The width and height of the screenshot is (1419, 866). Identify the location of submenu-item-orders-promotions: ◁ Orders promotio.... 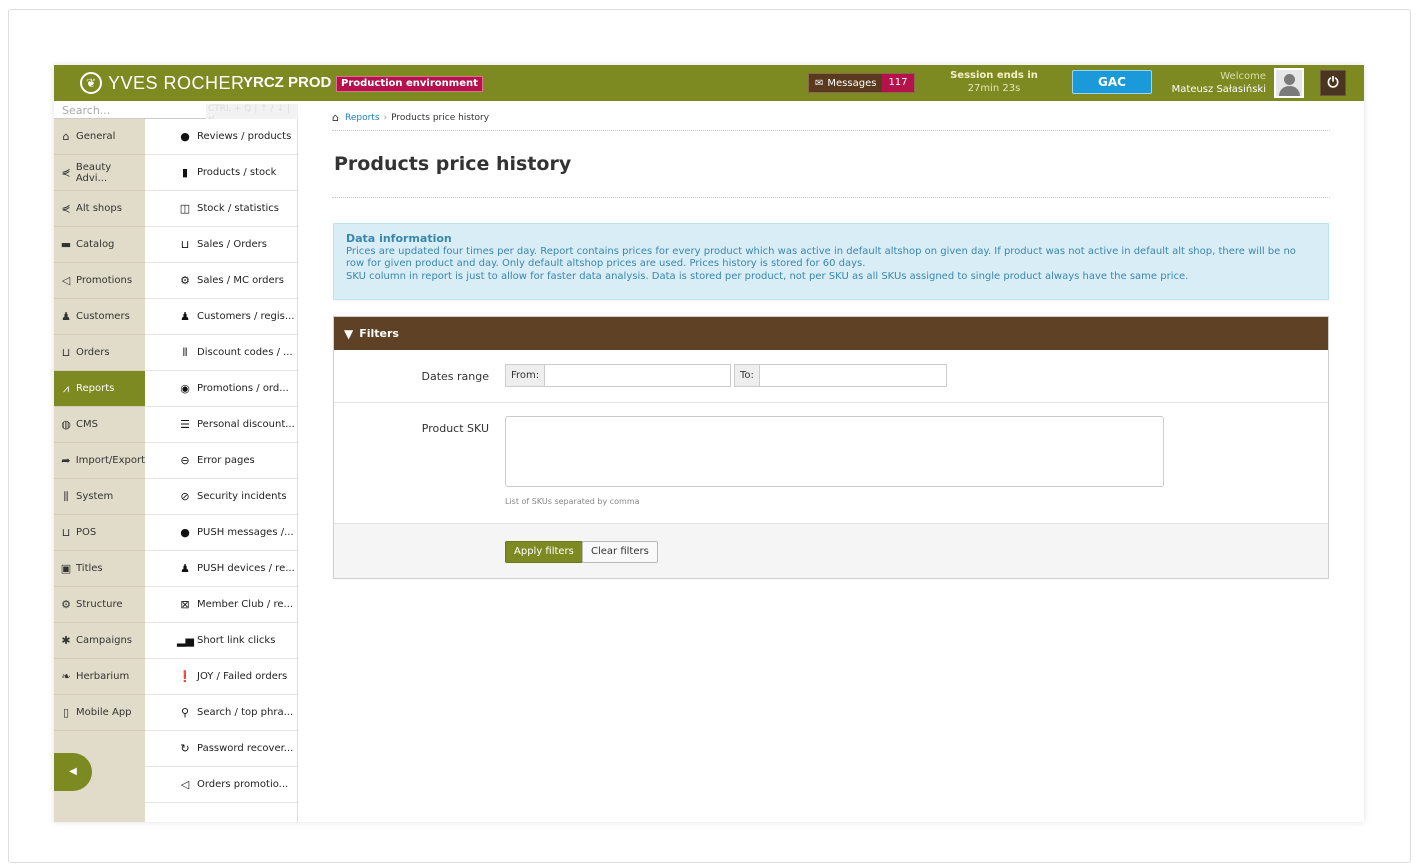
(221, 785).